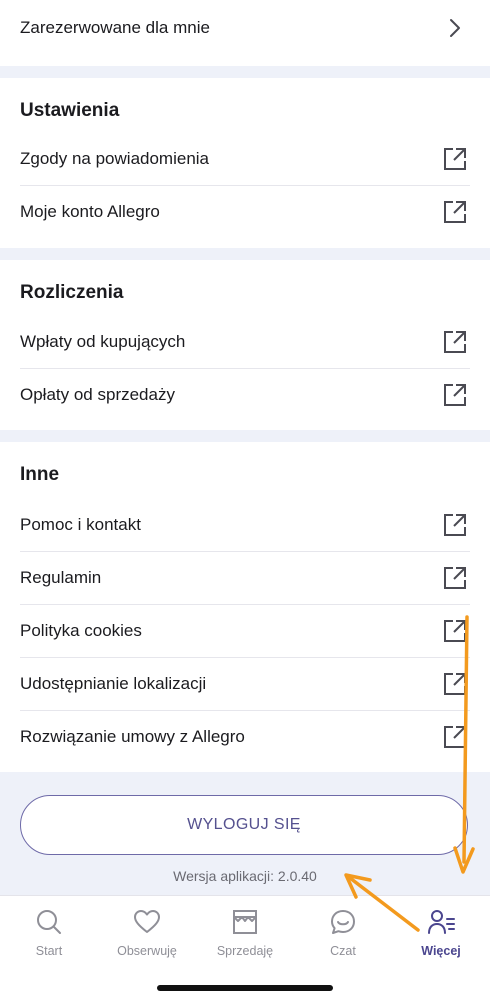  Describe the element at coordinates (245, 951) in the screenshot. I see `tab-label: Sprzedaję` at that location.